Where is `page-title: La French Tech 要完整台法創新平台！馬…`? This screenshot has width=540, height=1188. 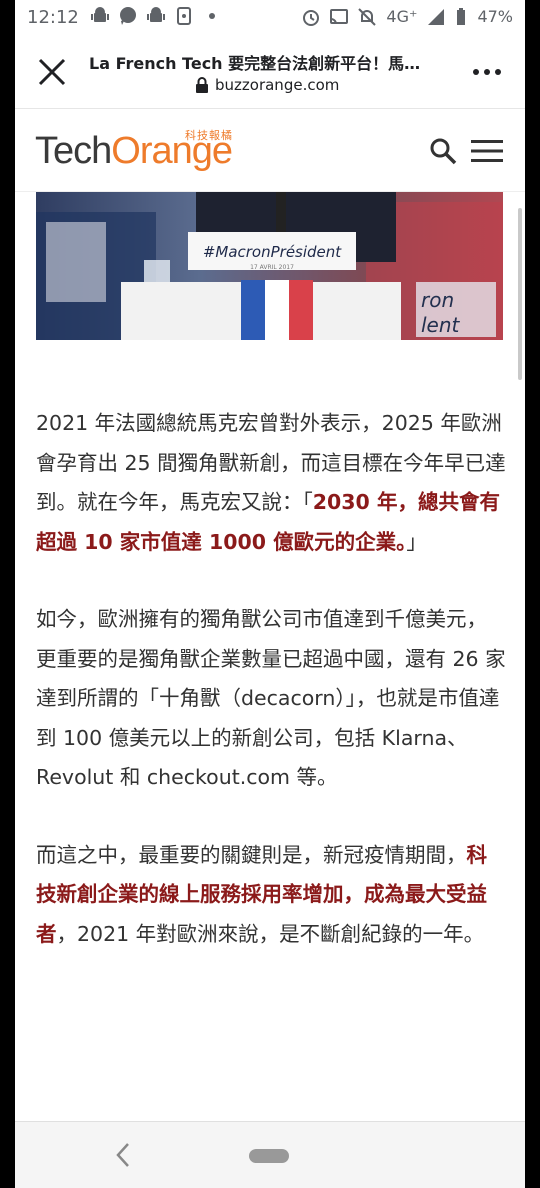 page-title: La French Tech 要完整台法創新平台！馬… is located at coordinates (255, 63).